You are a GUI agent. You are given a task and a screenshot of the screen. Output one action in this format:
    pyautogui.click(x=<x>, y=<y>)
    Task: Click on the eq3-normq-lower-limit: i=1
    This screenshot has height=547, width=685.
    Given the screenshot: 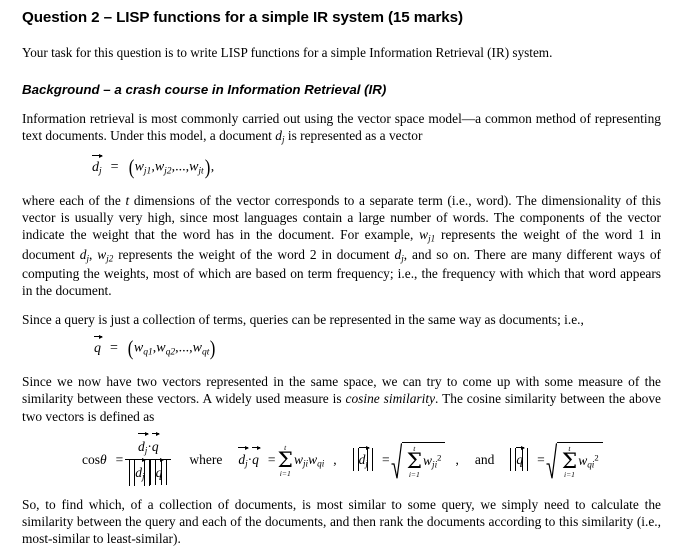 What is the action you would take?
    pyautogui.click(x=569, y=475)
    